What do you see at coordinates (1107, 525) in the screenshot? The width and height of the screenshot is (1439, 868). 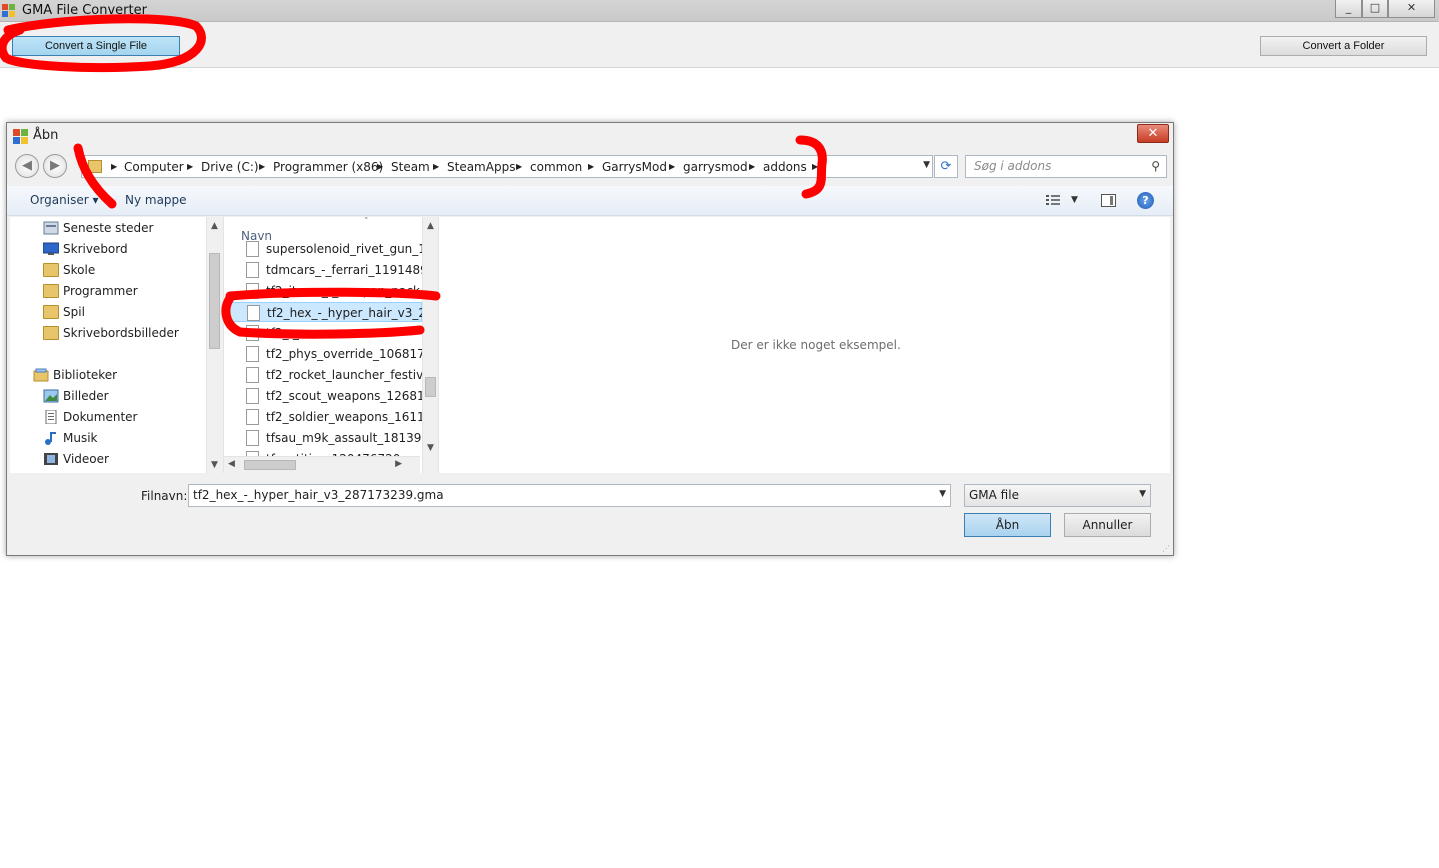 I see `cancel-button: Annuller` at bounding box center [1107, 525].